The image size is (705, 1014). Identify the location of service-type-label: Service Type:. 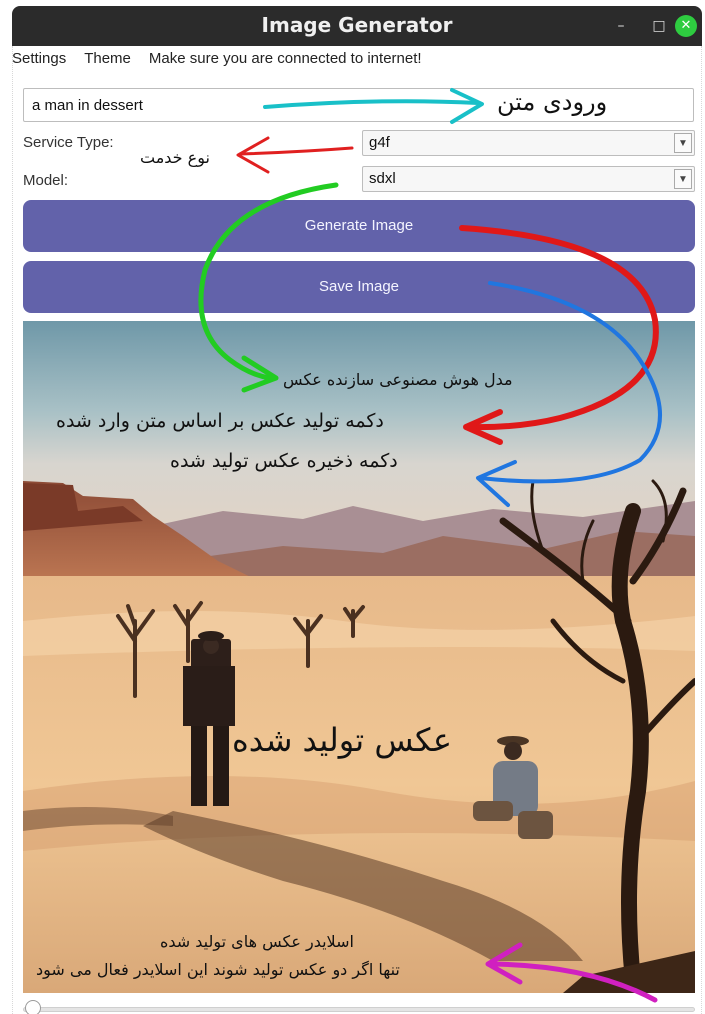
(68, 142).